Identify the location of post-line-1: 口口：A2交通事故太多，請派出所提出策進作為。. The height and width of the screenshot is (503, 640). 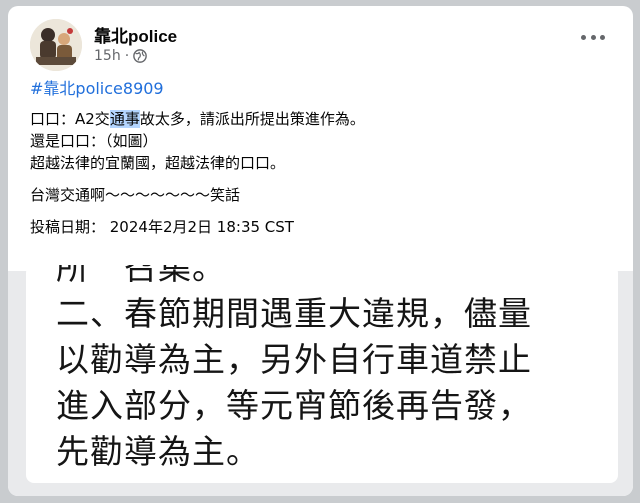
(320, 119).